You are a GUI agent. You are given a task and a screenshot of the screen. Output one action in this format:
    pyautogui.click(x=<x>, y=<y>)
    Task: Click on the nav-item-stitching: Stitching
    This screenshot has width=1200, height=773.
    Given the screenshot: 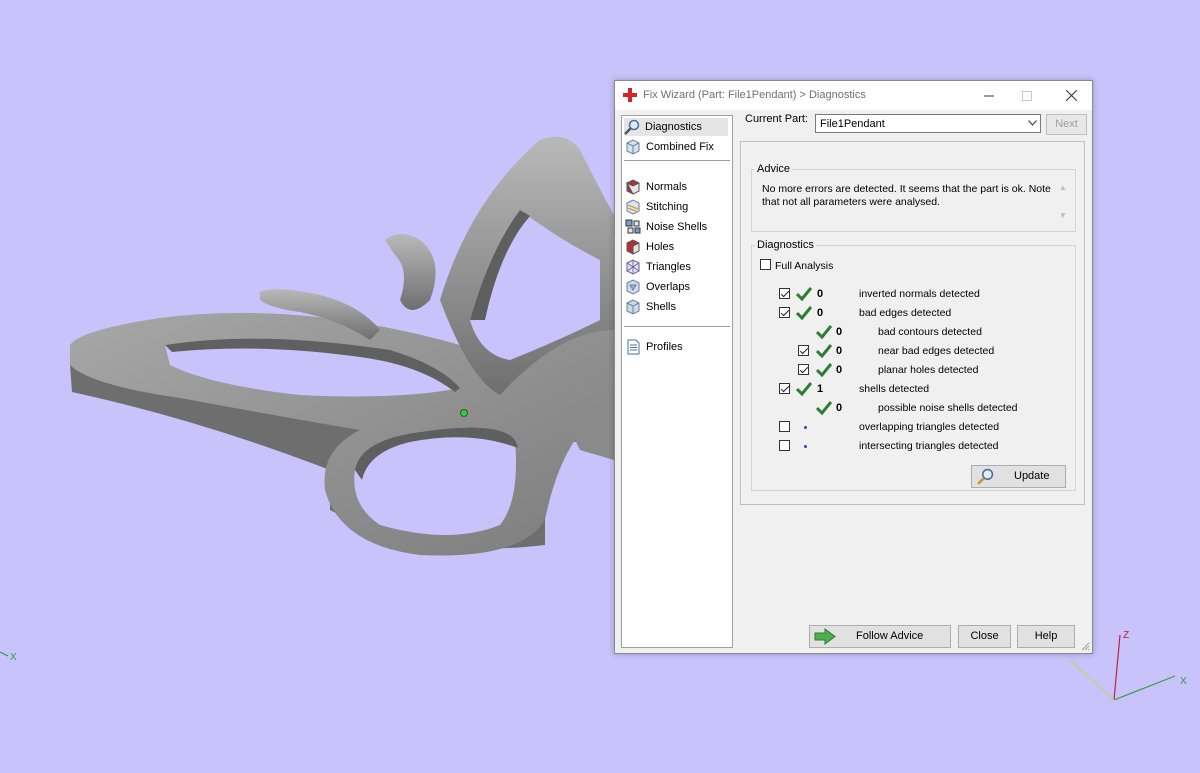 What is the action you would take?
    pyautogui.click(x=656, y=207)
    